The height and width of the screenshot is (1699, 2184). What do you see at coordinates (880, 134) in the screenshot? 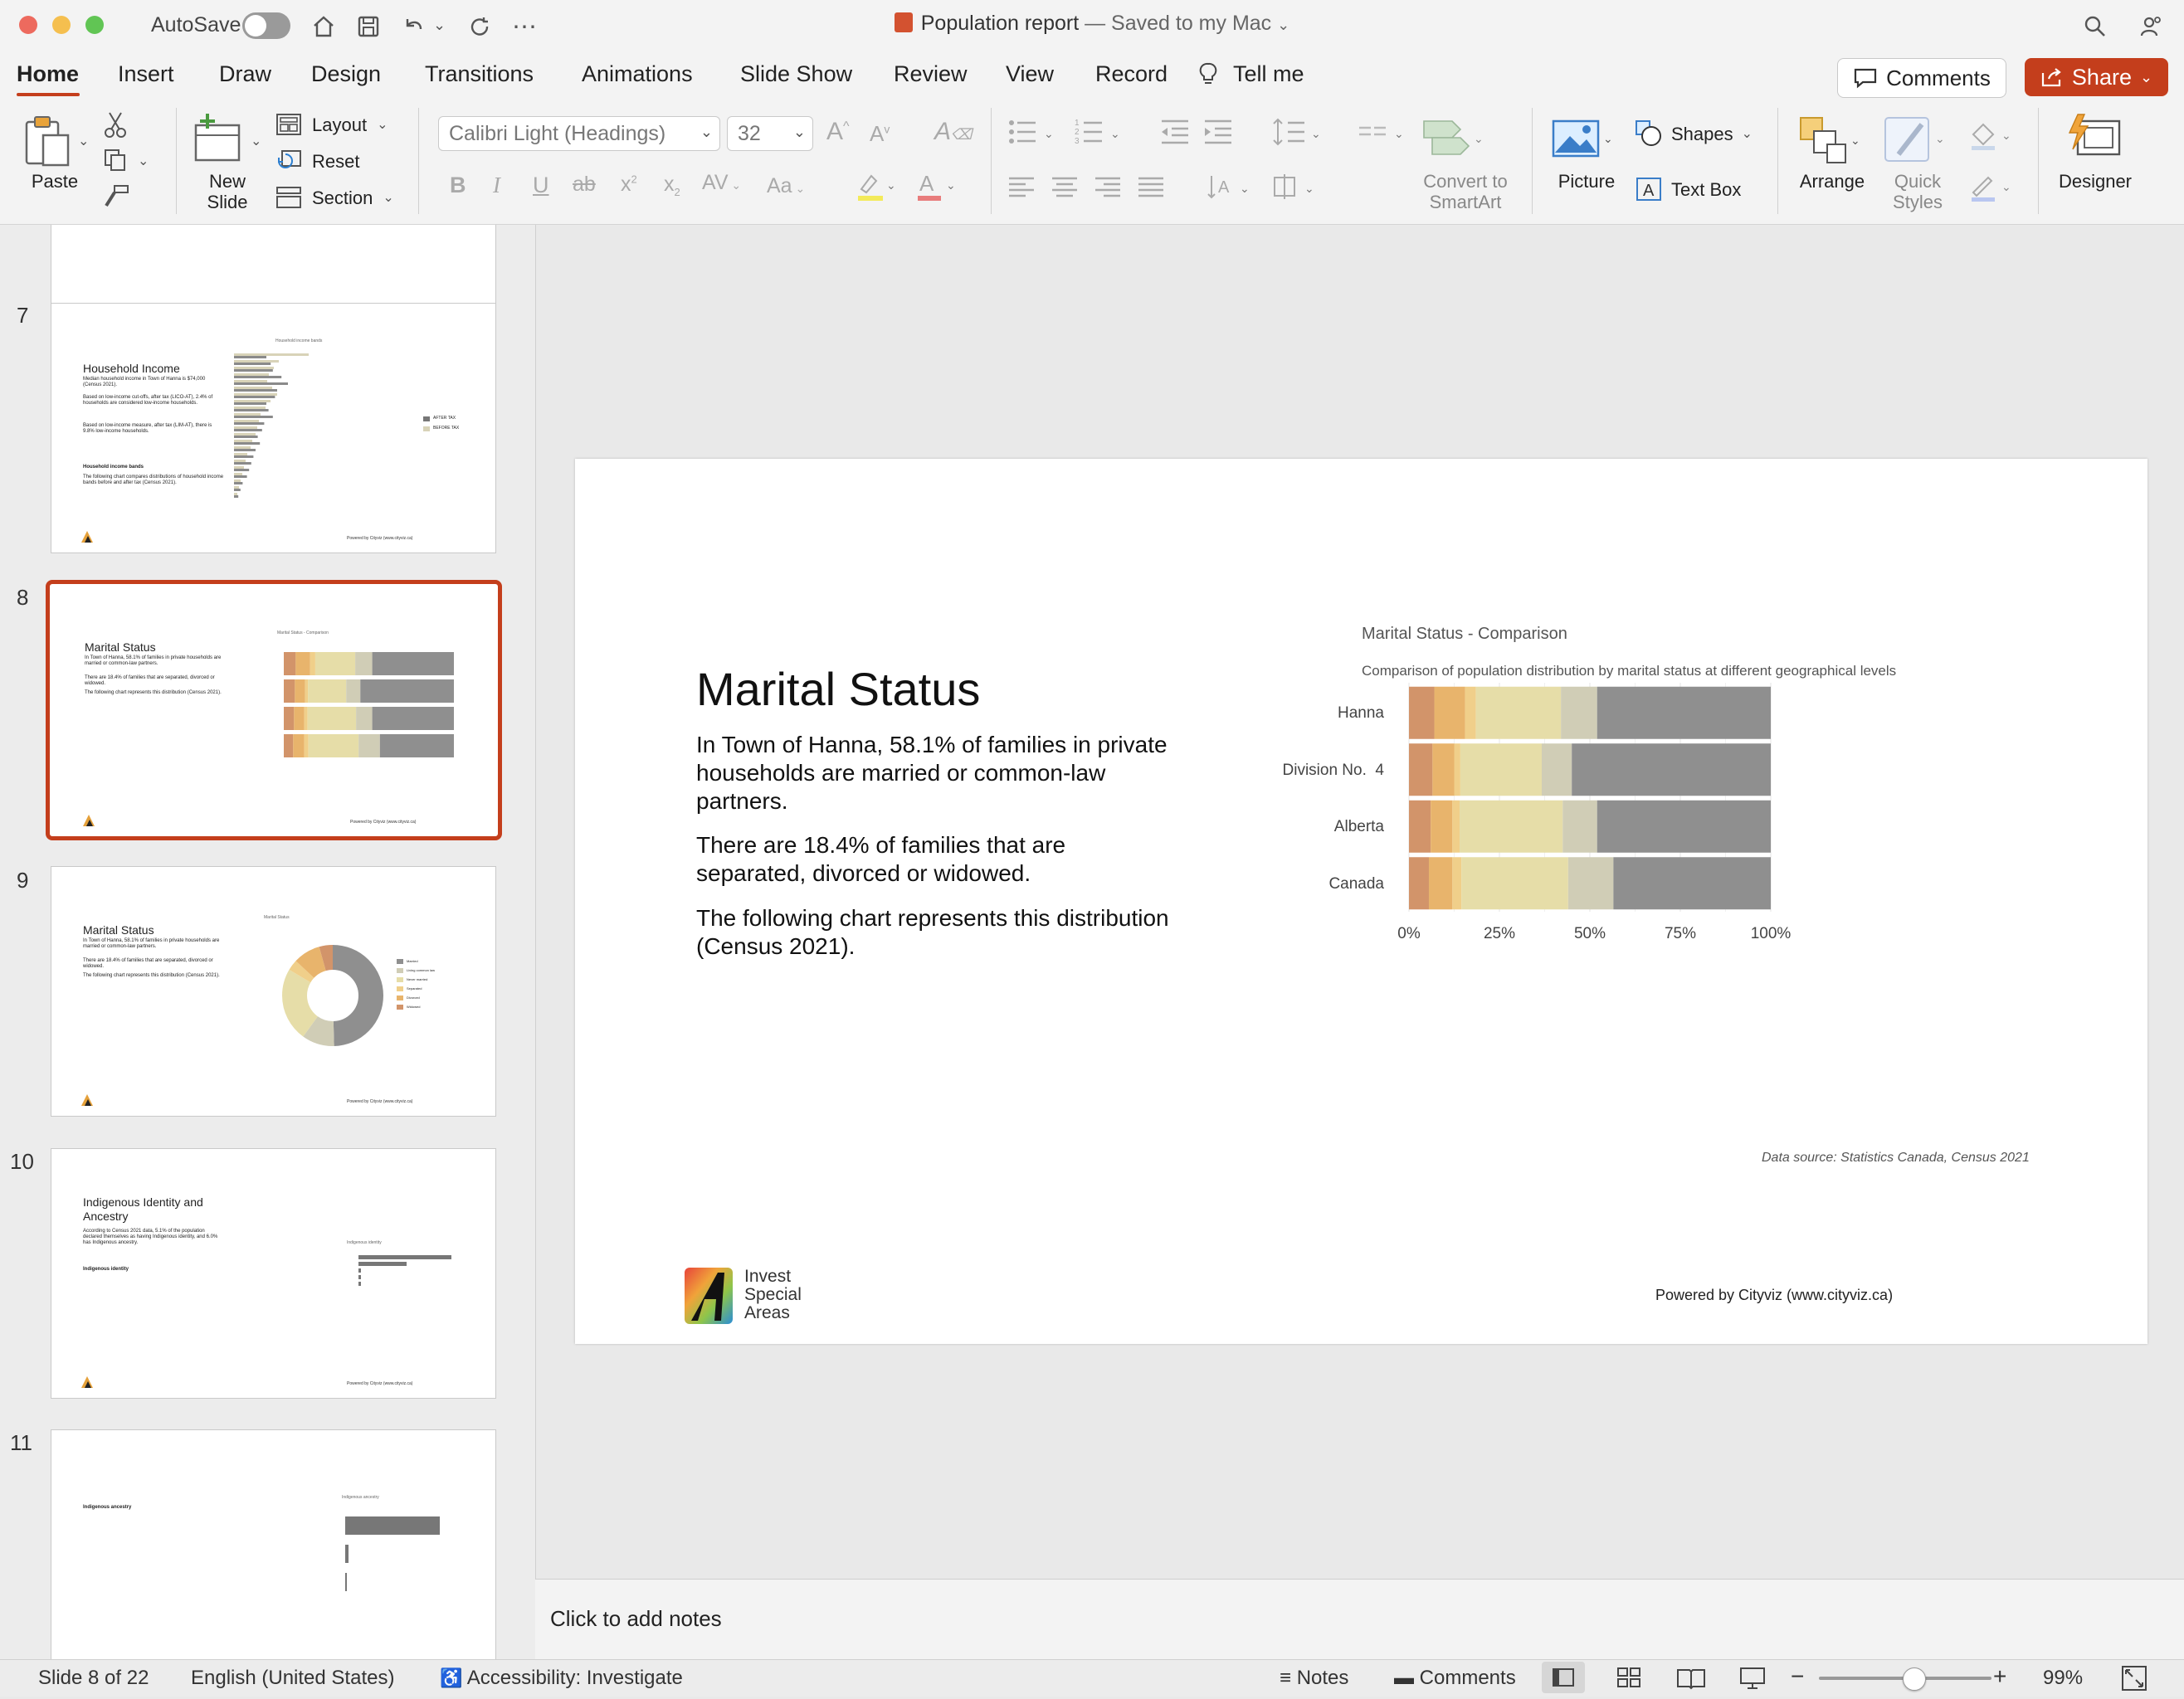
I see `decrease-font-size-icon: Av` at bounding box center [880, 134].